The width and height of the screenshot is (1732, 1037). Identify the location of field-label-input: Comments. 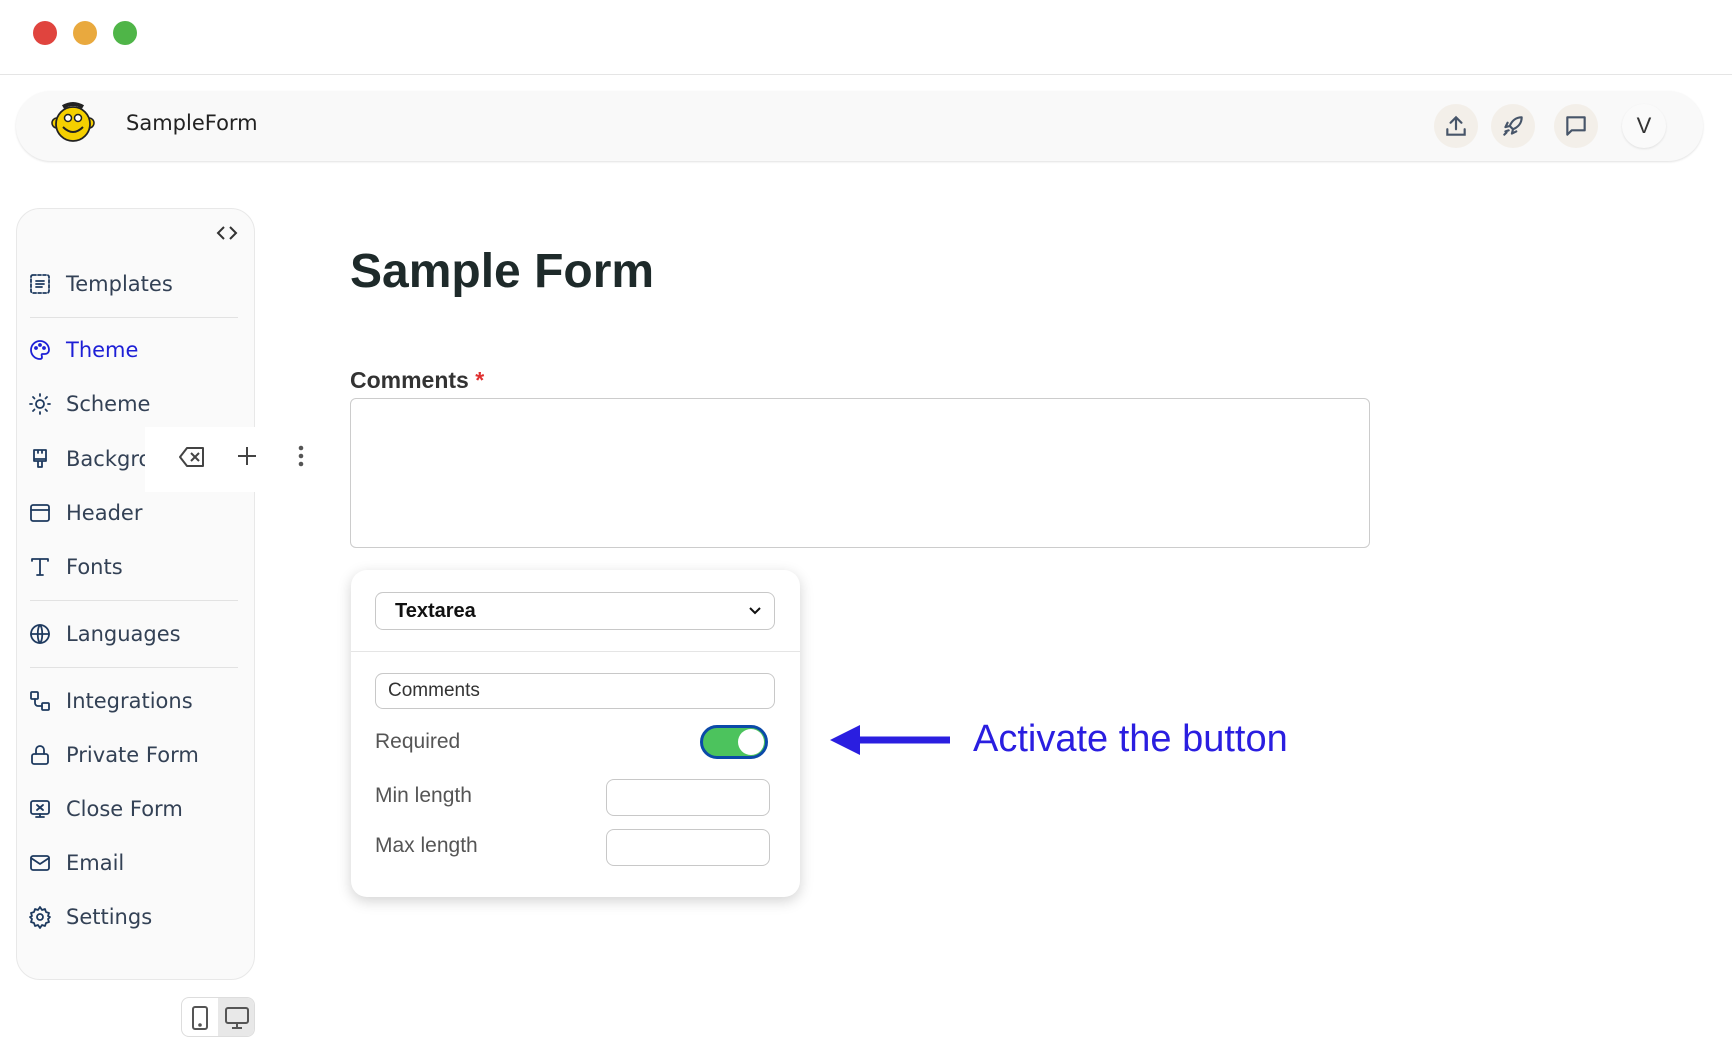
(575, 691).